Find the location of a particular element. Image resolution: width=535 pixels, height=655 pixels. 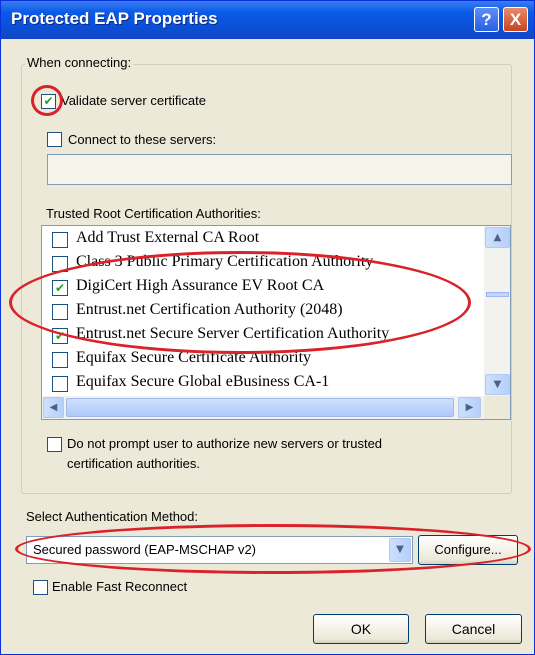

connect-servers-label: Connect to these servers: is located at coordinates (142, 139).